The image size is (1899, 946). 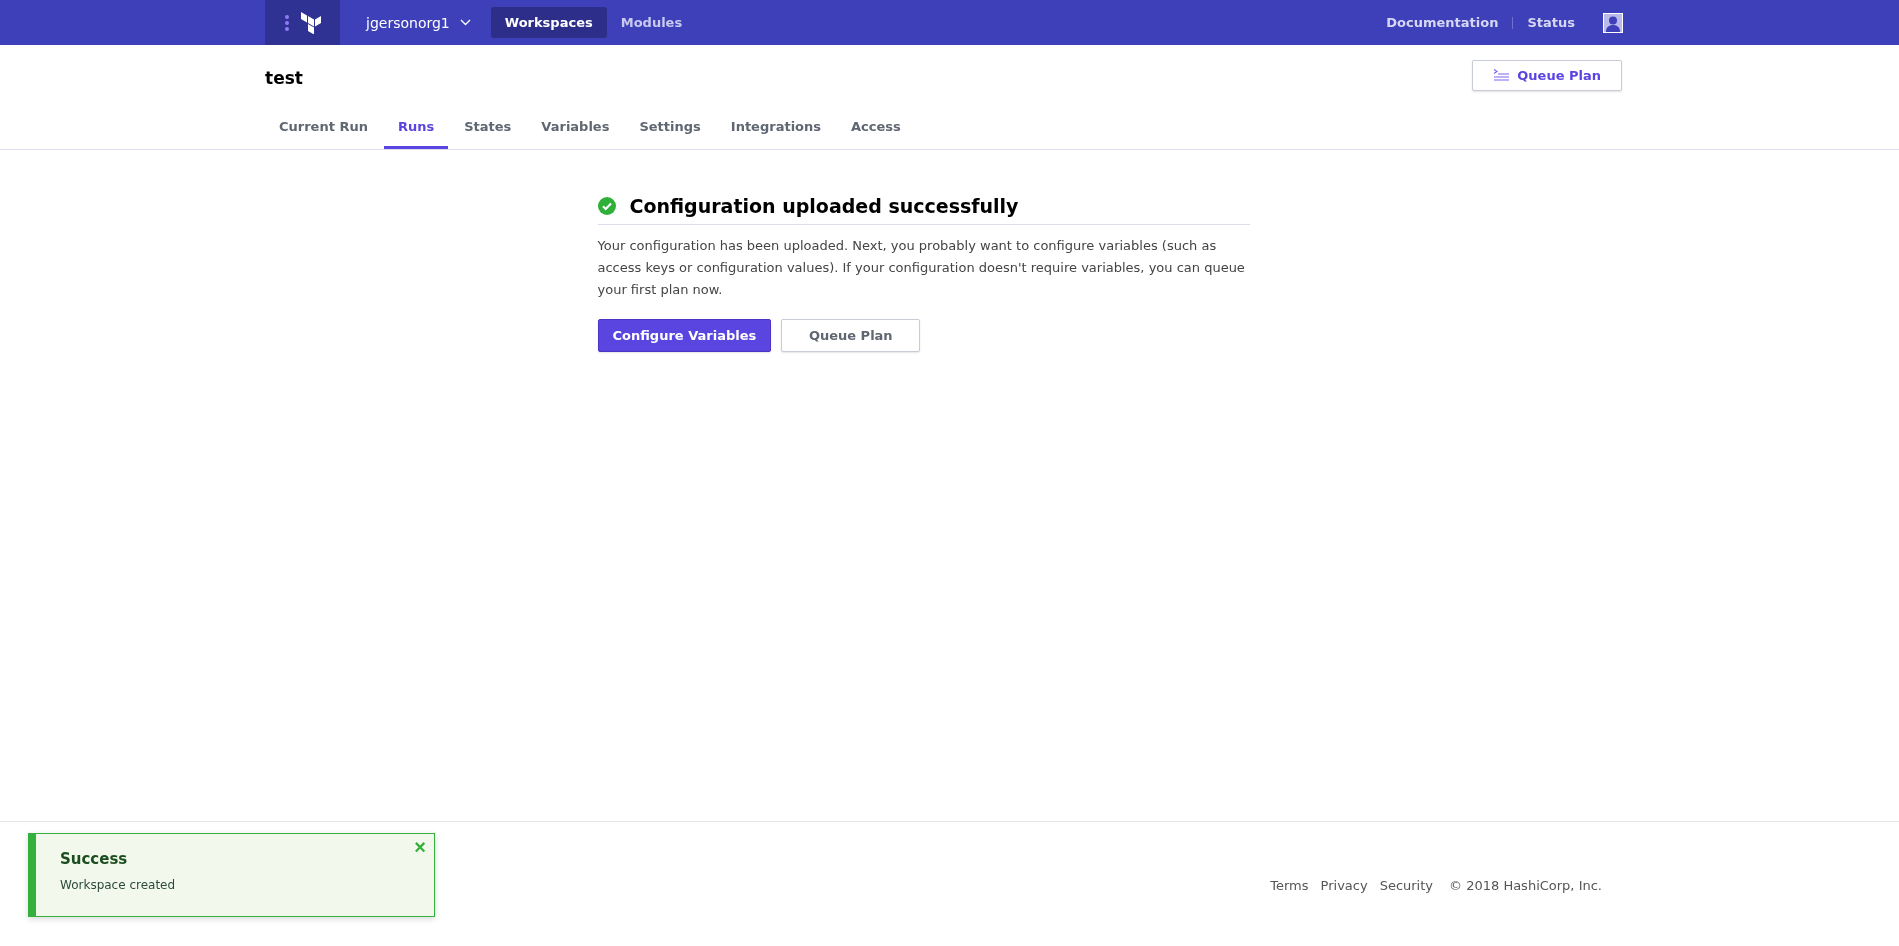 I want to click on check-circle-icon, so click(x=606, y=206).